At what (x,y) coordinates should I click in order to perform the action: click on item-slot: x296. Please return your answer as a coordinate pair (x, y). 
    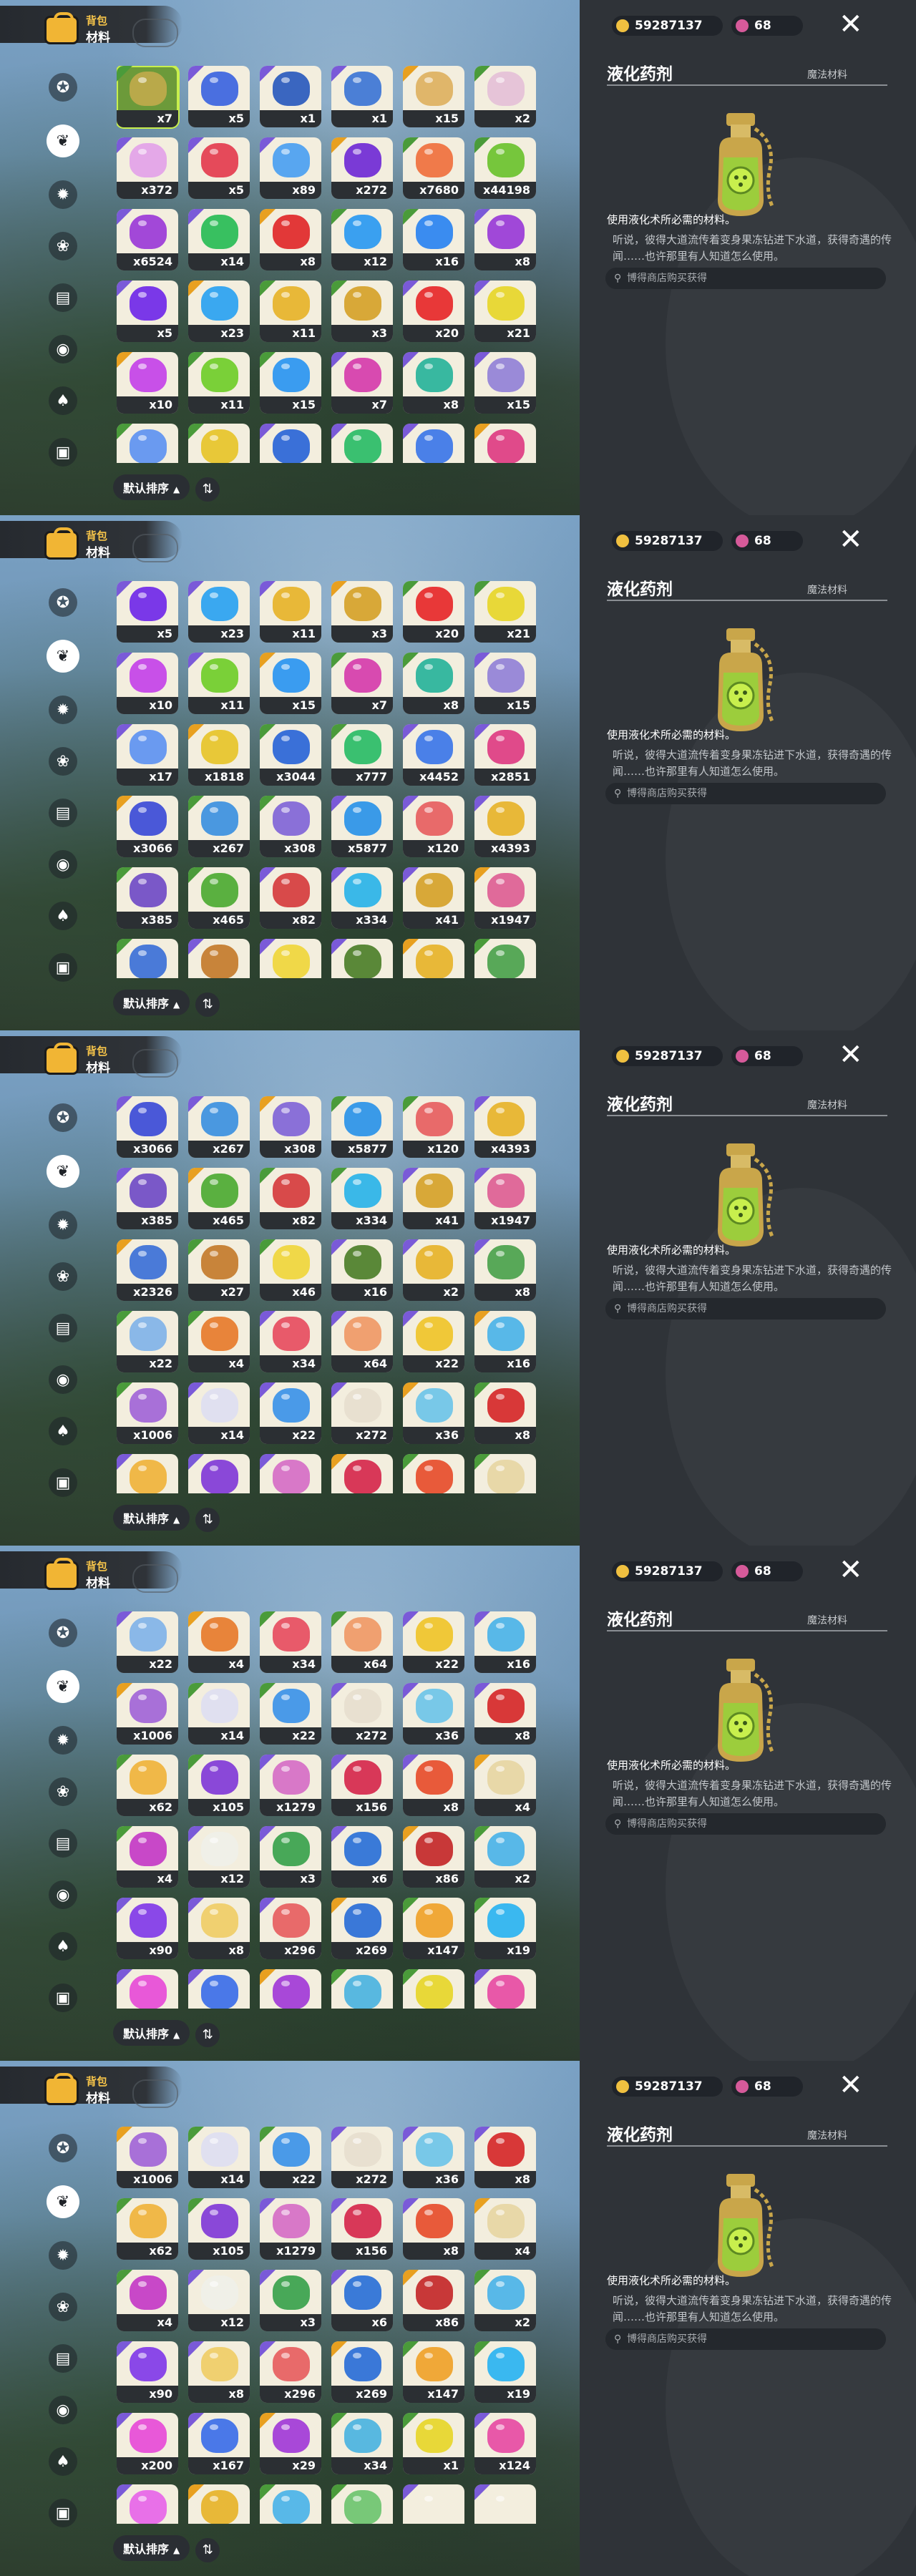
    Looking at the image, I should click on (290, 1928).